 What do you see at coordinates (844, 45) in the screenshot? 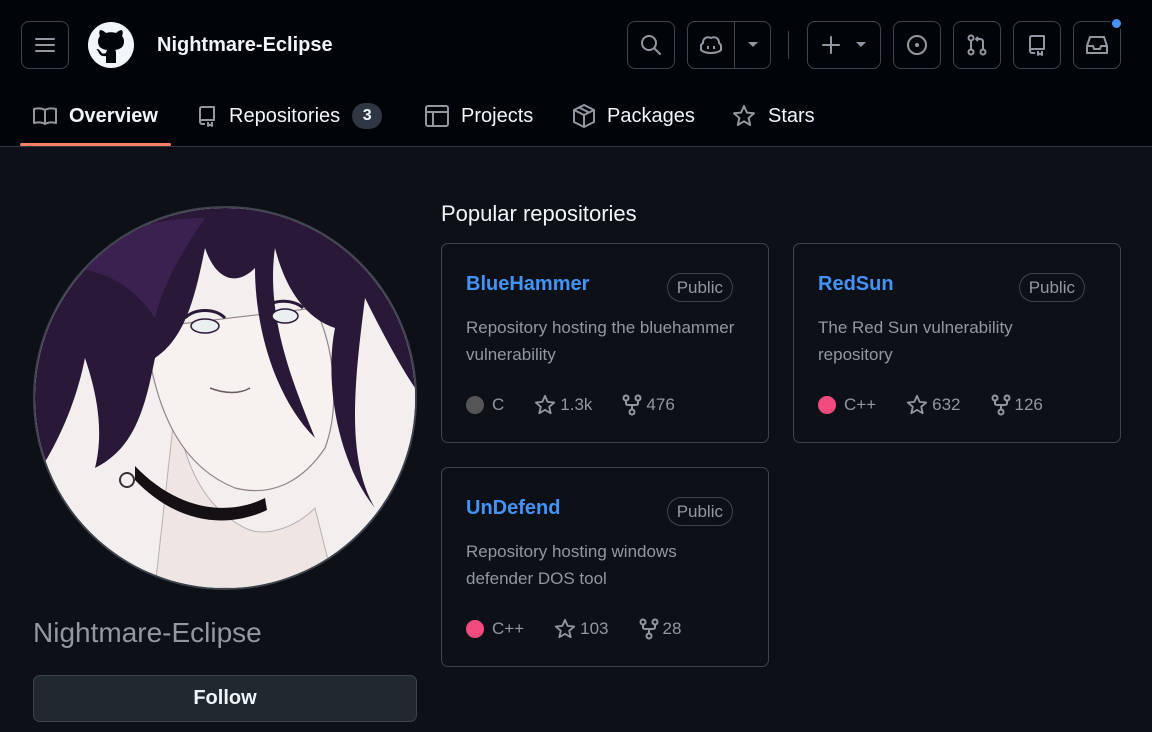
I see `create-new-button` at bounding box center [844, 45].